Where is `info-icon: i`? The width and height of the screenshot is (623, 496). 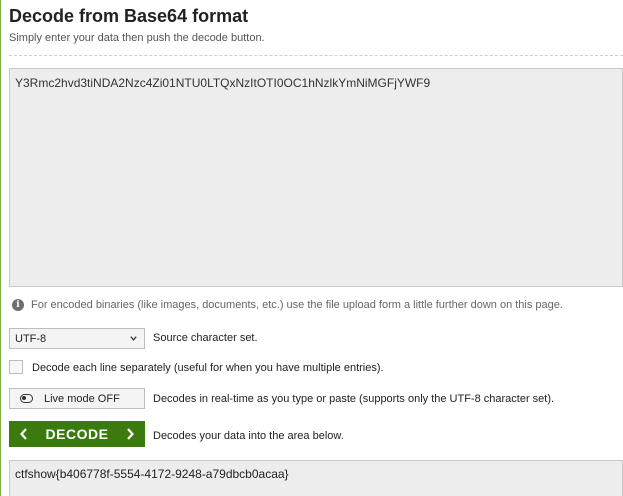
info-icon: i is located at coordinates (18, 305).